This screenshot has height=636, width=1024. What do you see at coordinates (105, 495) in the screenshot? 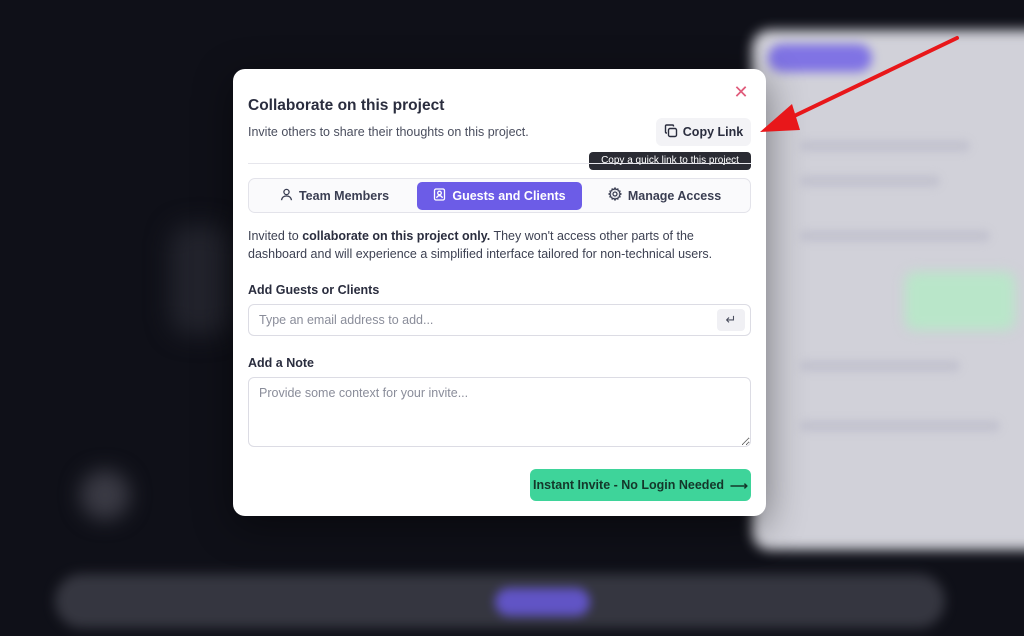
I see `background-glow` at bounding box center [105, 495].